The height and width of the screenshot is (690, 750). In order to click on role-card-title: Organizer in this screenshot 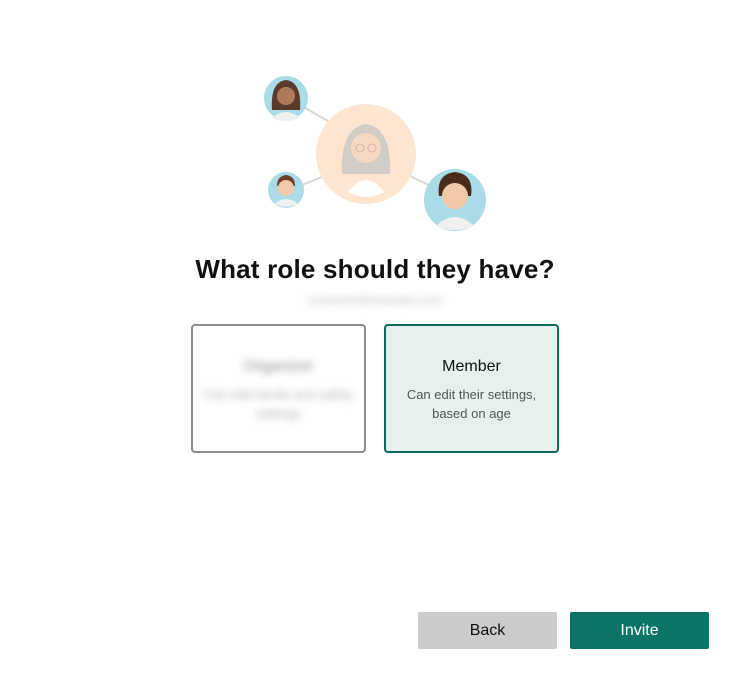, I will do `click(278, 366)`.